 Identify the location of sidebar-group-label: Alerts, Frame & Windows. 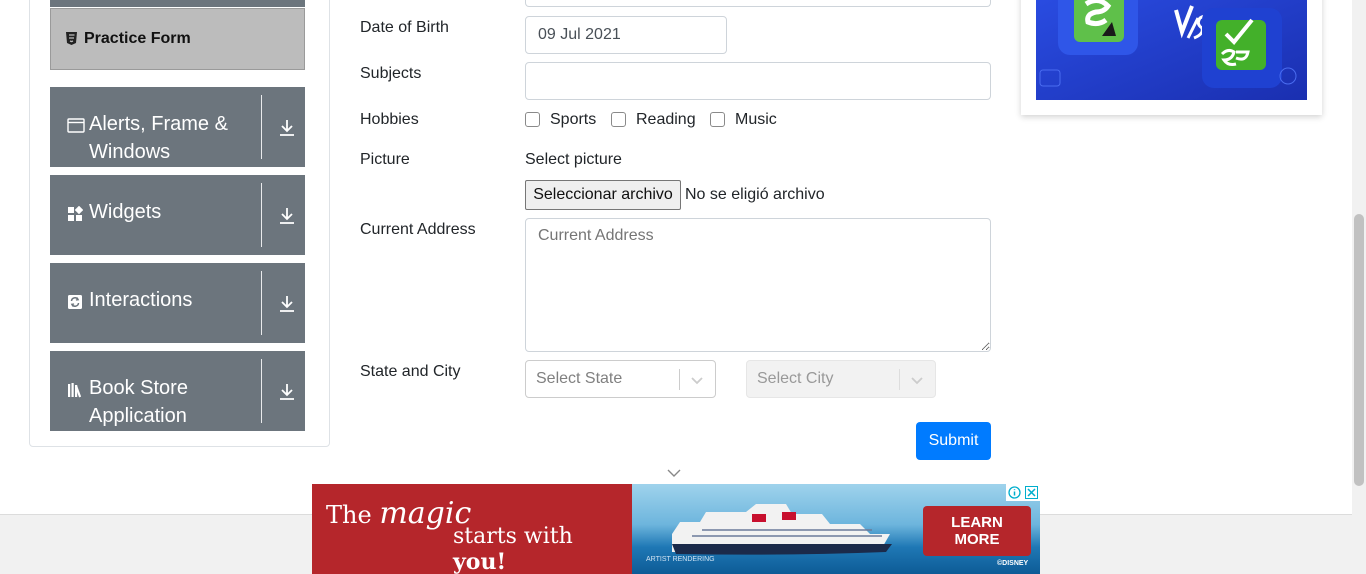
(158, 138).